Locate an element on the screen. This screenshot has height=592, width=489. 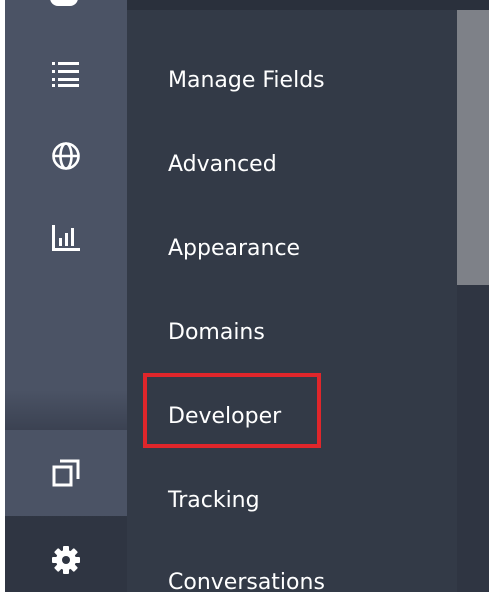
menu-item-domains: Domains is located at coordinates (216, 332).